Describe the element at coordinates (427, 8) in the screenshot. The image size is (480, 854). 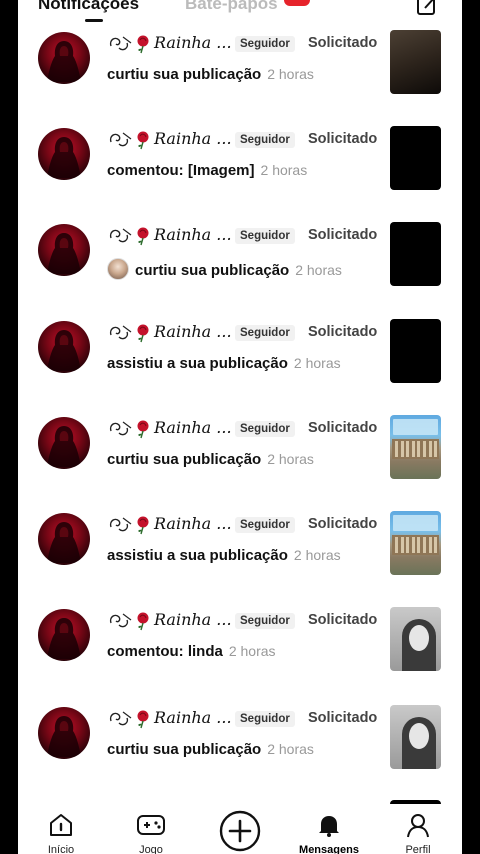
I see `compose-icon` at that location.